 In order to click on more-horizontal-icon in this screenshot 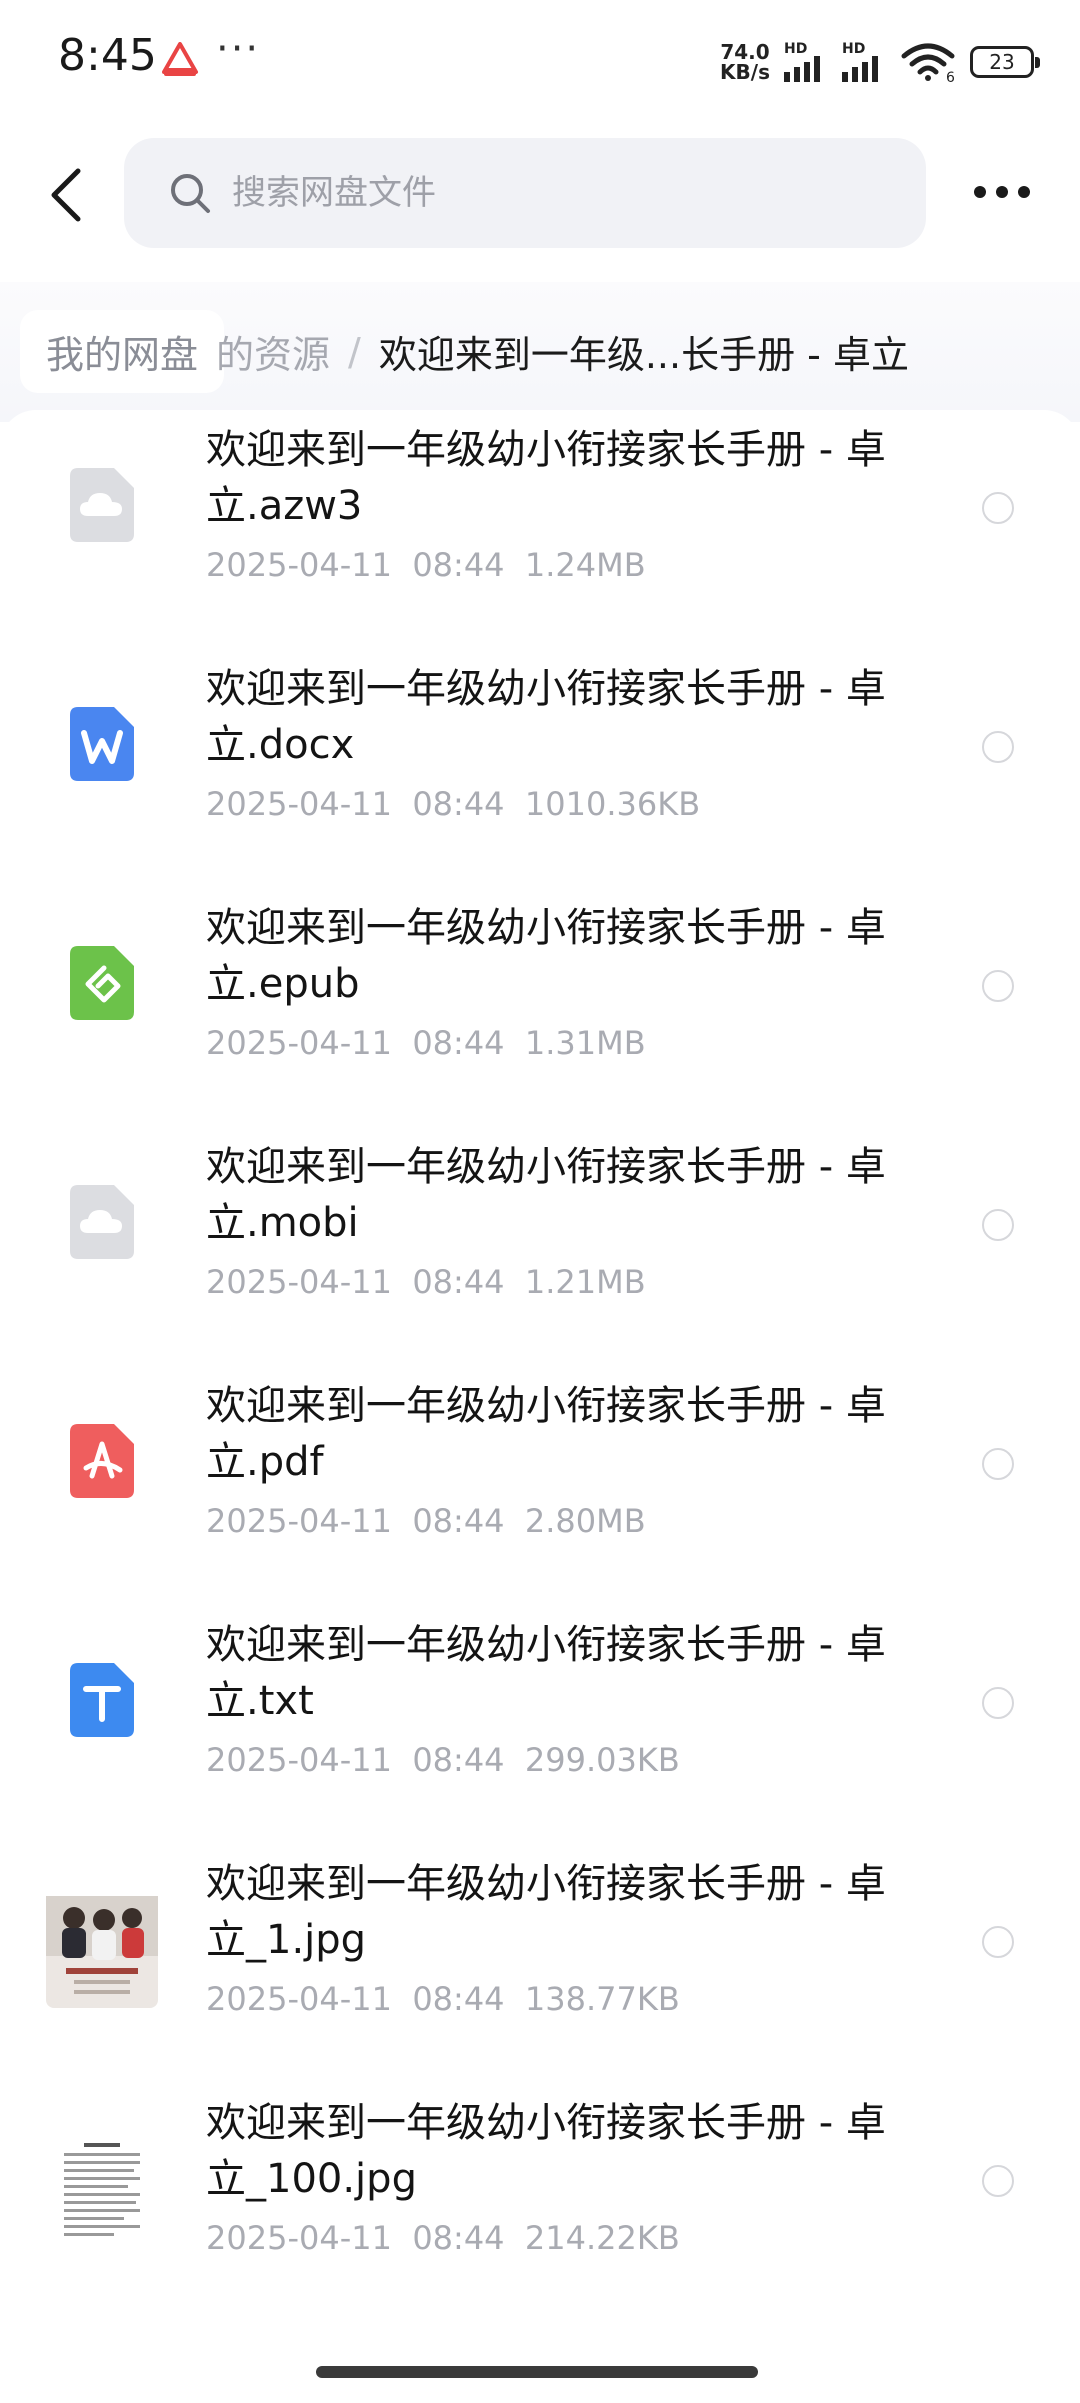, I will do `click(1002, 192)`.